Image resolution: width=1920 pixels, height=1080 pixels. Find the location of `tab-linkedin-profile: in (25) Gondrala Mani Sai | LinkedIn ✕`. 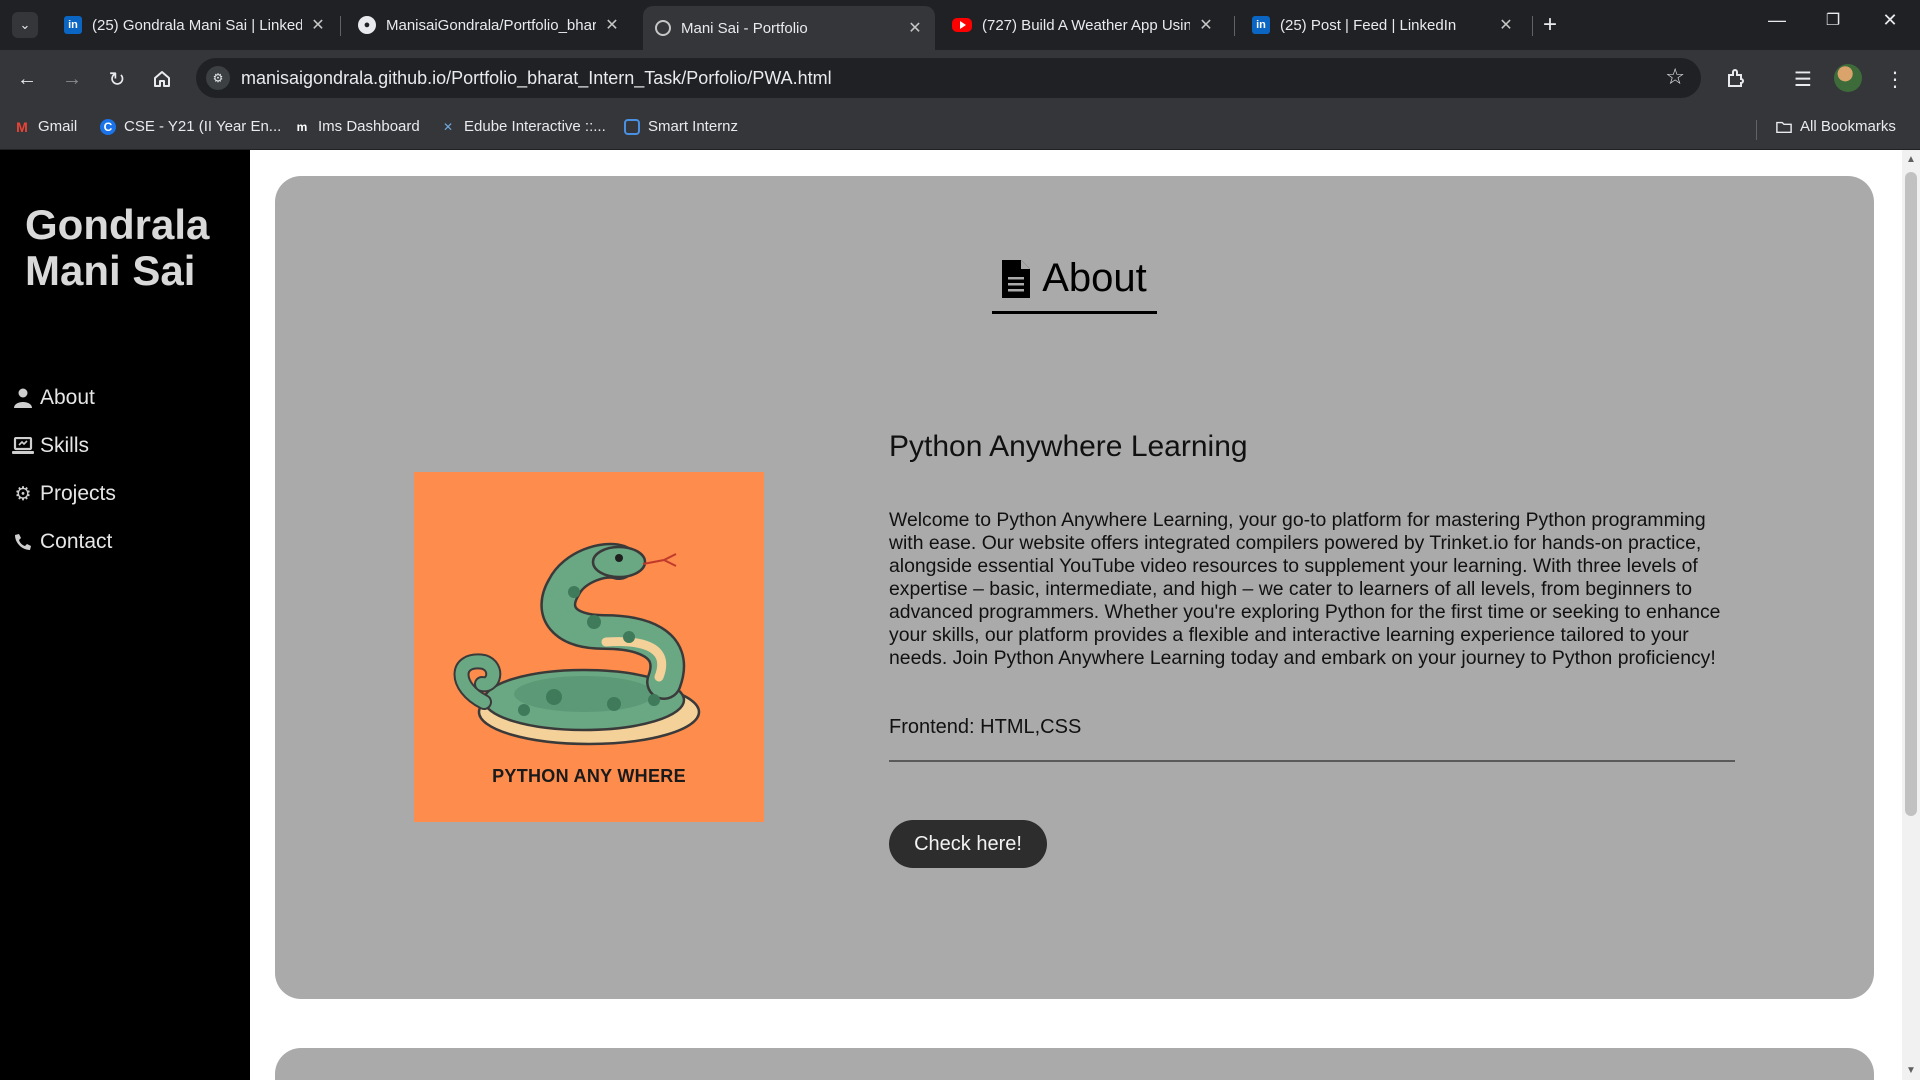

tab-linkedin-profile: in (25) Gondrala Mani Sai | LinkedIn ✕ is located at coordinates (195, 25).